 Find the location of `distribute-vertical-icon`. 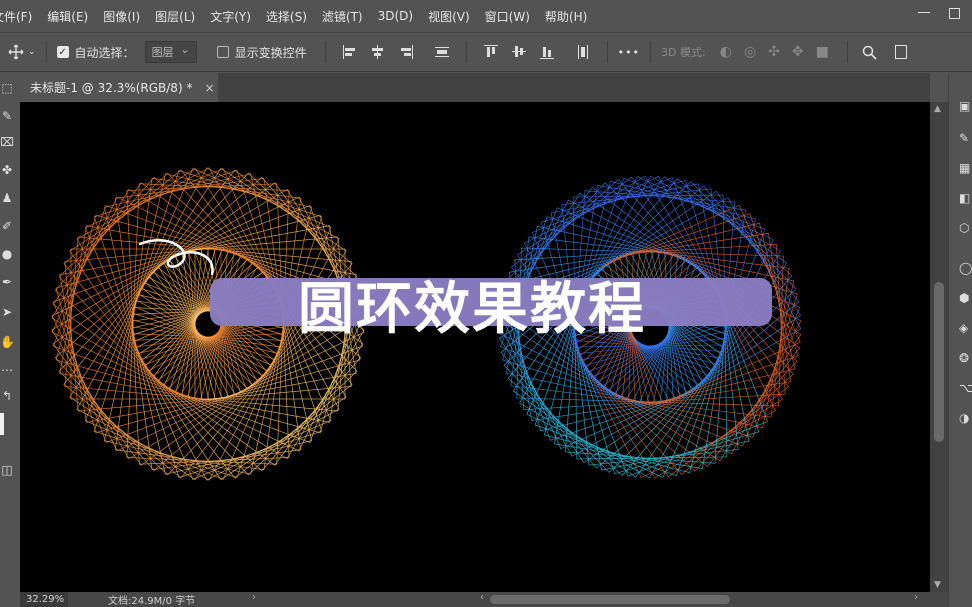

distribute-vertical-icon is located at coordinates (583, 52).